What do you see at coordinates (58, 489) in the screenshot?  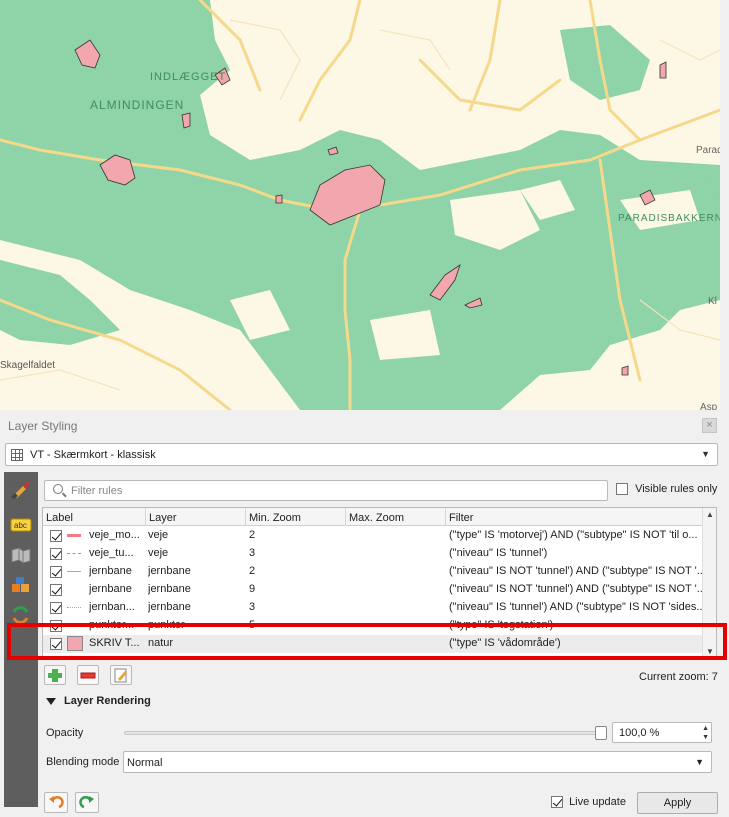 I see `search-icon` at bounding box center [58, 489].